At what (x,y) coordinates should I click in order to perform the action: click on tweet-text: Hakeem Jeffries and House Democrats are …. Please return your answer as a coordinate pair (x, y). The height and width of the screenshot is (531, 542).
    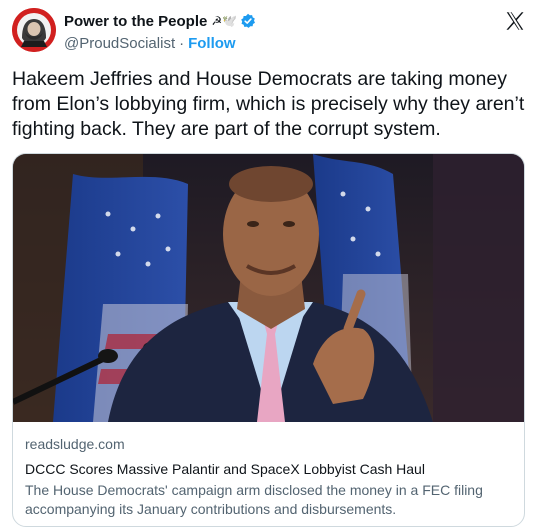
    Looking at the image, I should click on (268, 104).